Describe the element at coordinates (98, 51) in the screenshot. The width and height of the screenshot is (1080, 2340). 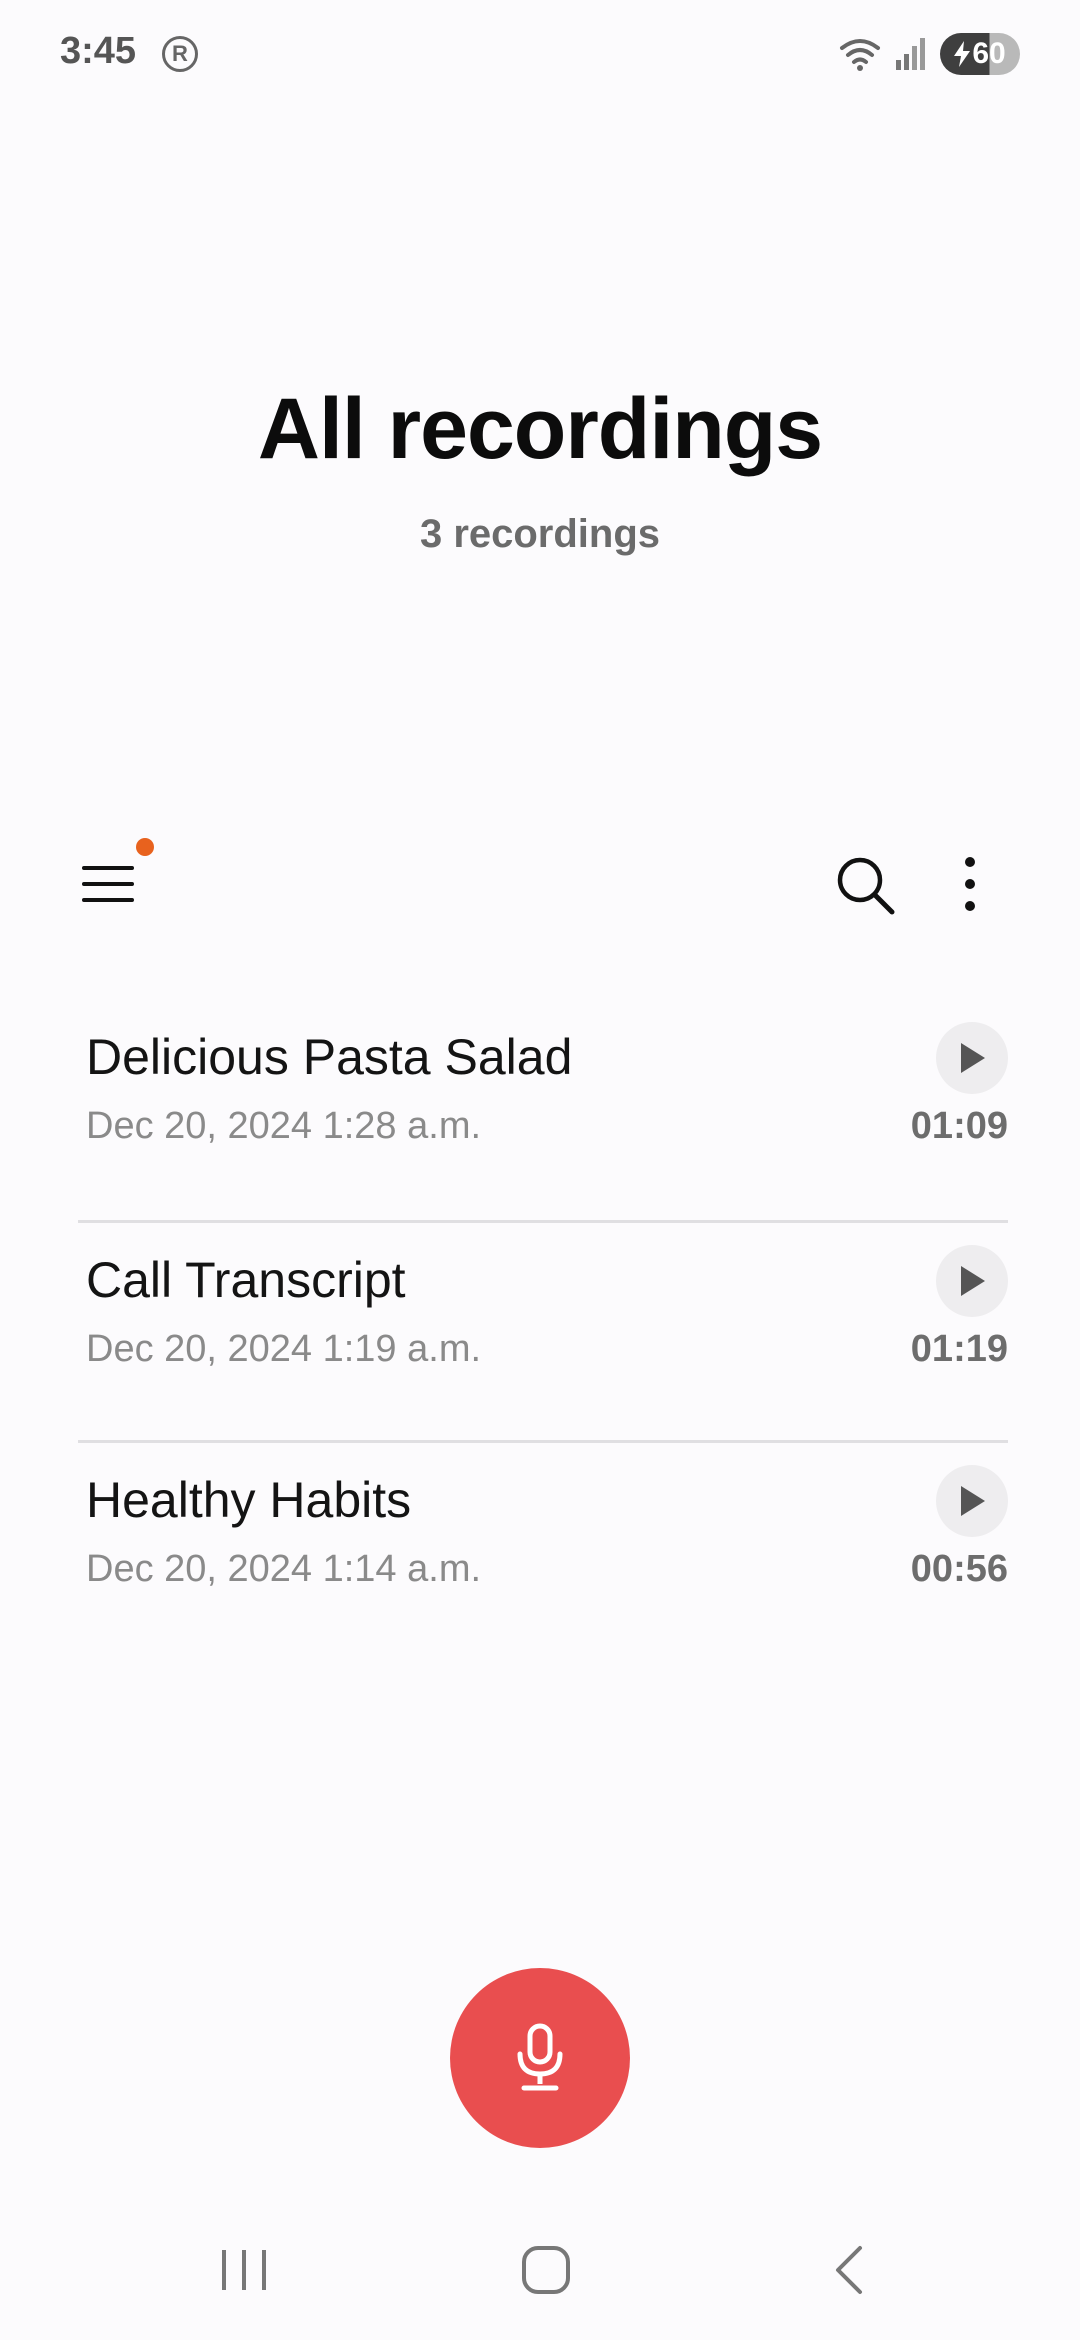
I see `status-time: 3:45` at that location.